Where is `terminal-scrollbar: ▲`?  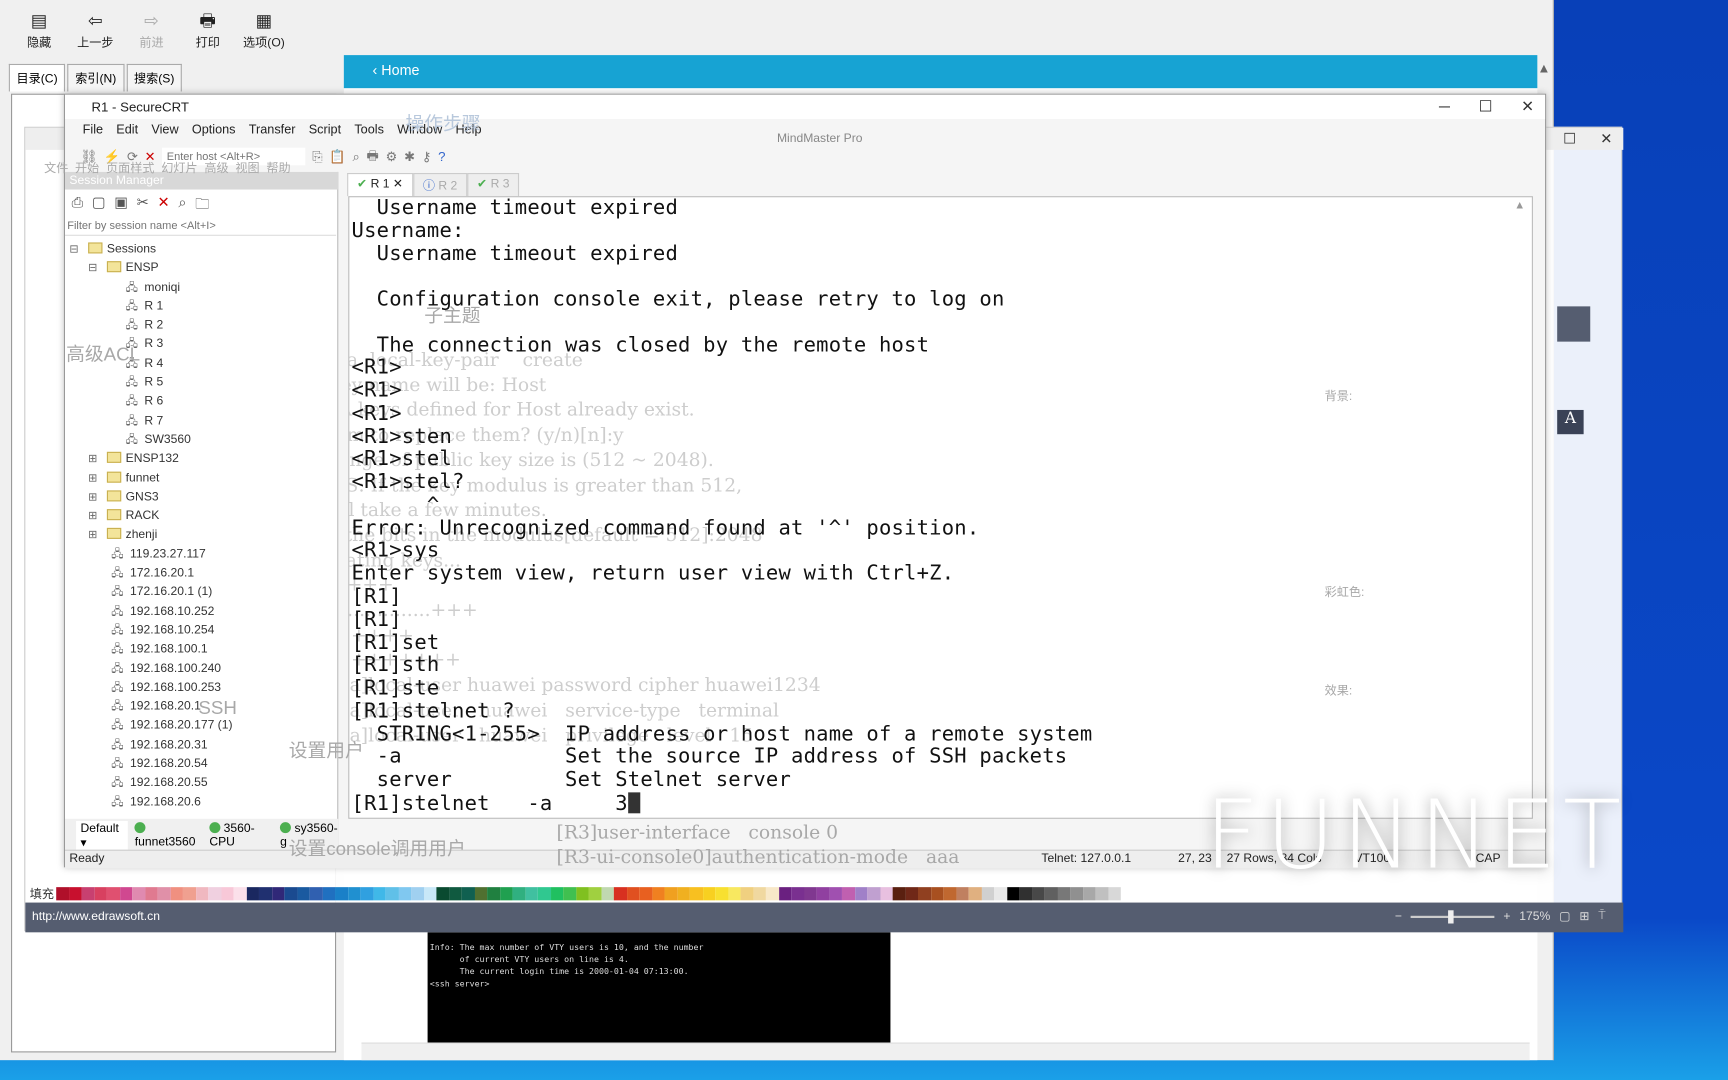 terminal-scrollbar: ▲ is located at coordinates (1521, 505).